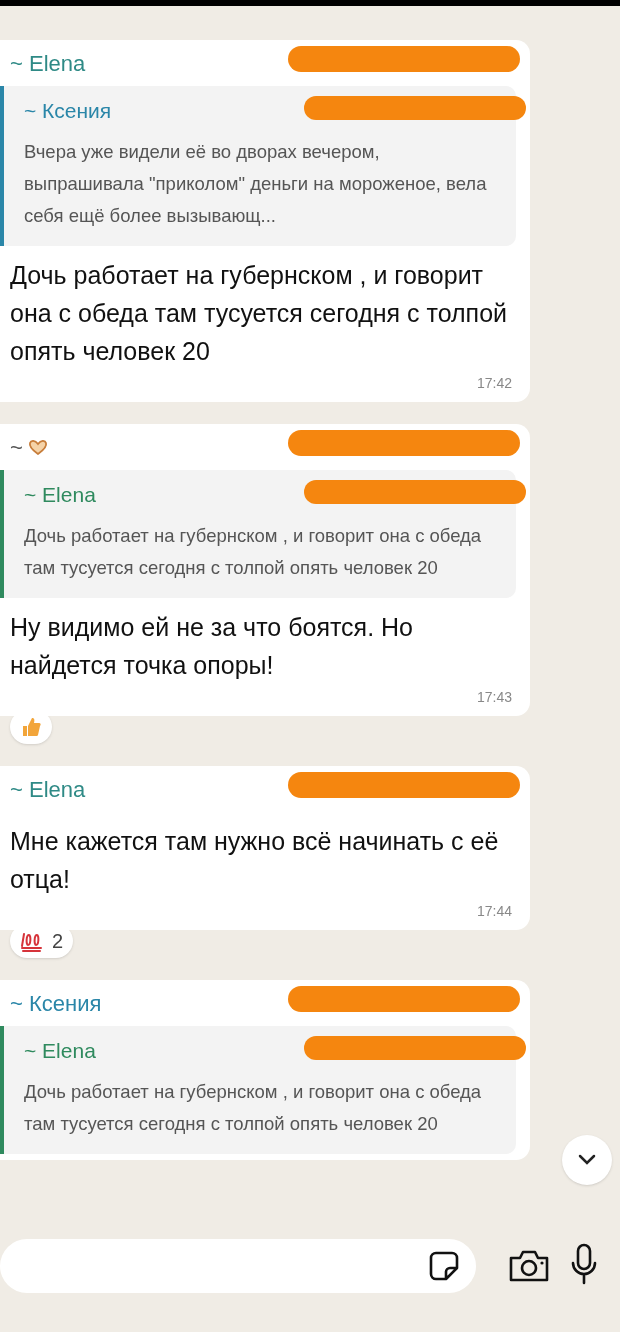  Describe the element at coordinates (494, 383) in the screenshot. I see `message-time: 17:42` at that location.